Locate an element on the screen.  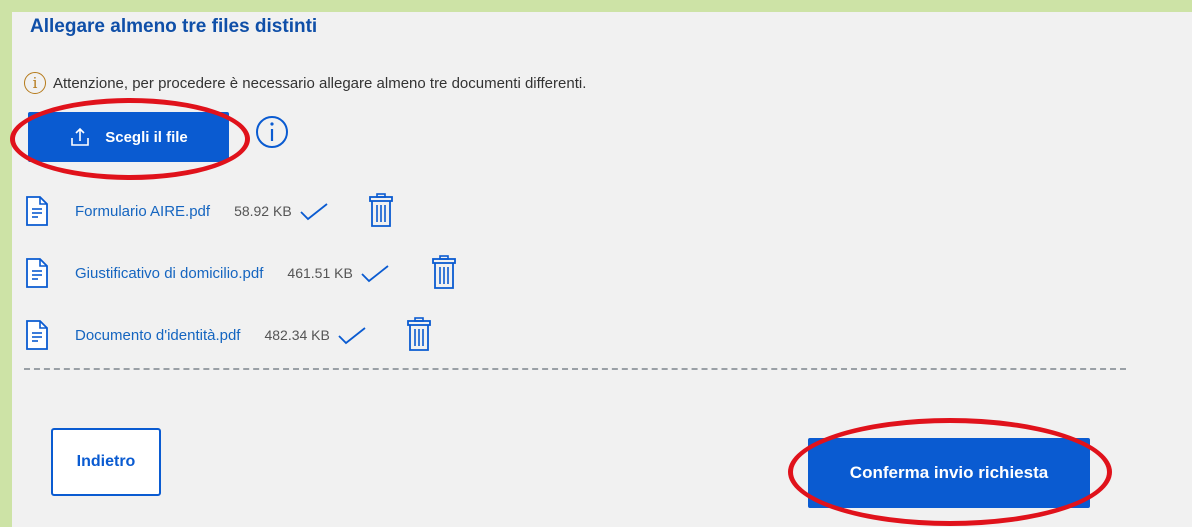
choose-file-label: Scegli il file is located at coordinates (146, 137).